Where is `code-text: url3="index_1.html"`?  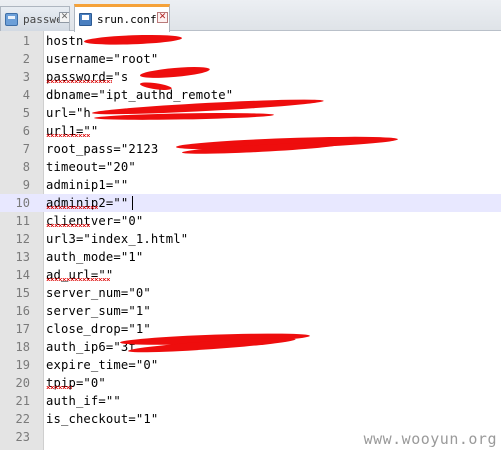 code-text: url3="index_1.html" is located at coordinates (117, 239).